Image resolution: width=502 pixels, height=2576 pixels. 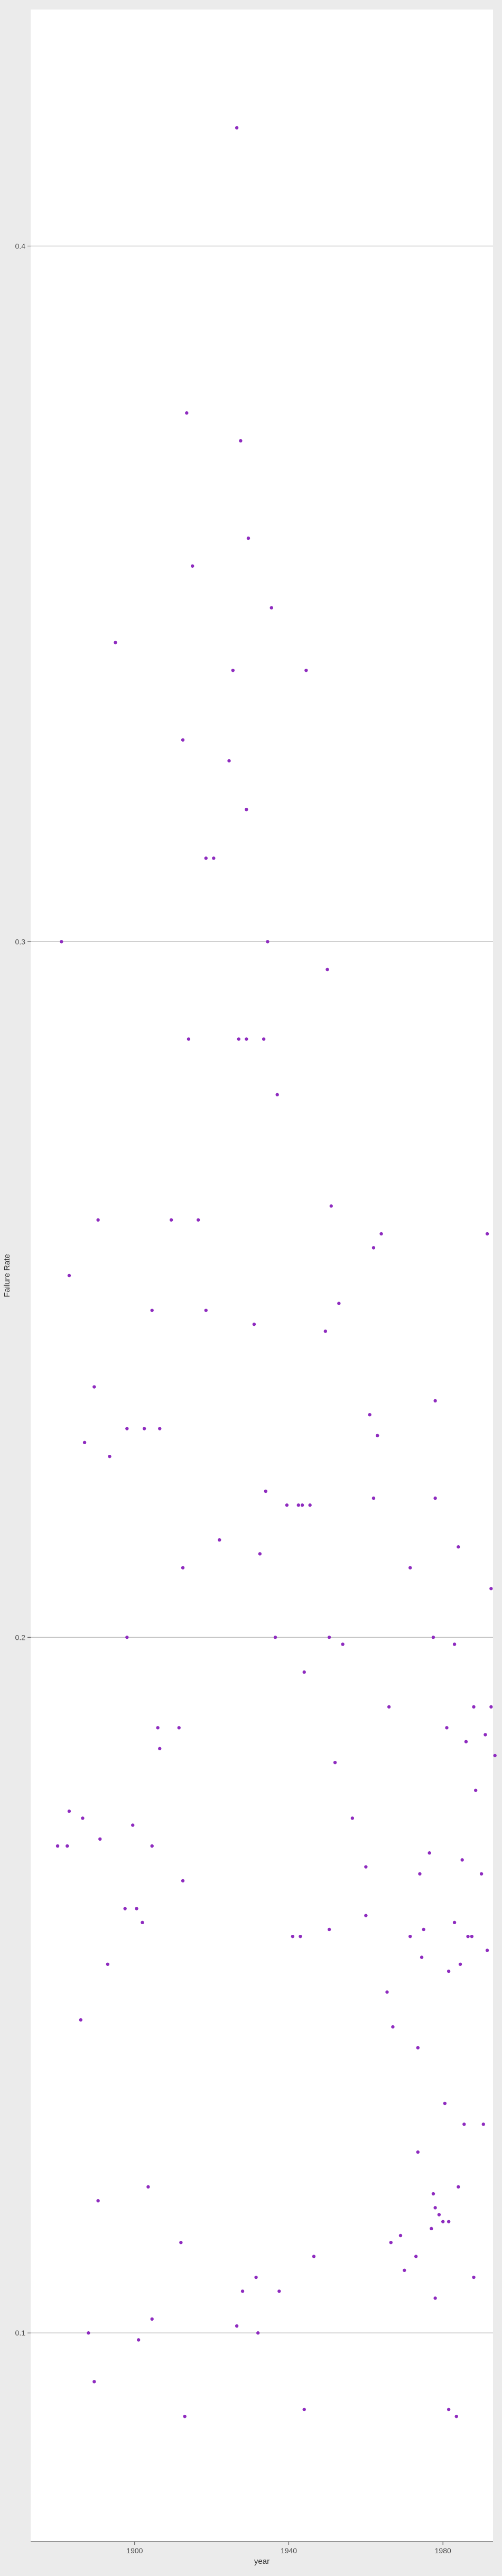 I want to click on x-tick-label: 1940, so click(x=289, y=2550).